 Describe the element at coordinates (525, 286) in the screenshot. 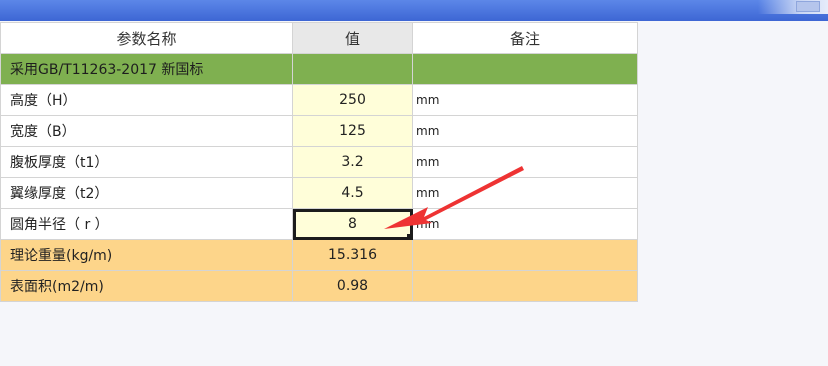

I see `result-note-surface-area` at that location.